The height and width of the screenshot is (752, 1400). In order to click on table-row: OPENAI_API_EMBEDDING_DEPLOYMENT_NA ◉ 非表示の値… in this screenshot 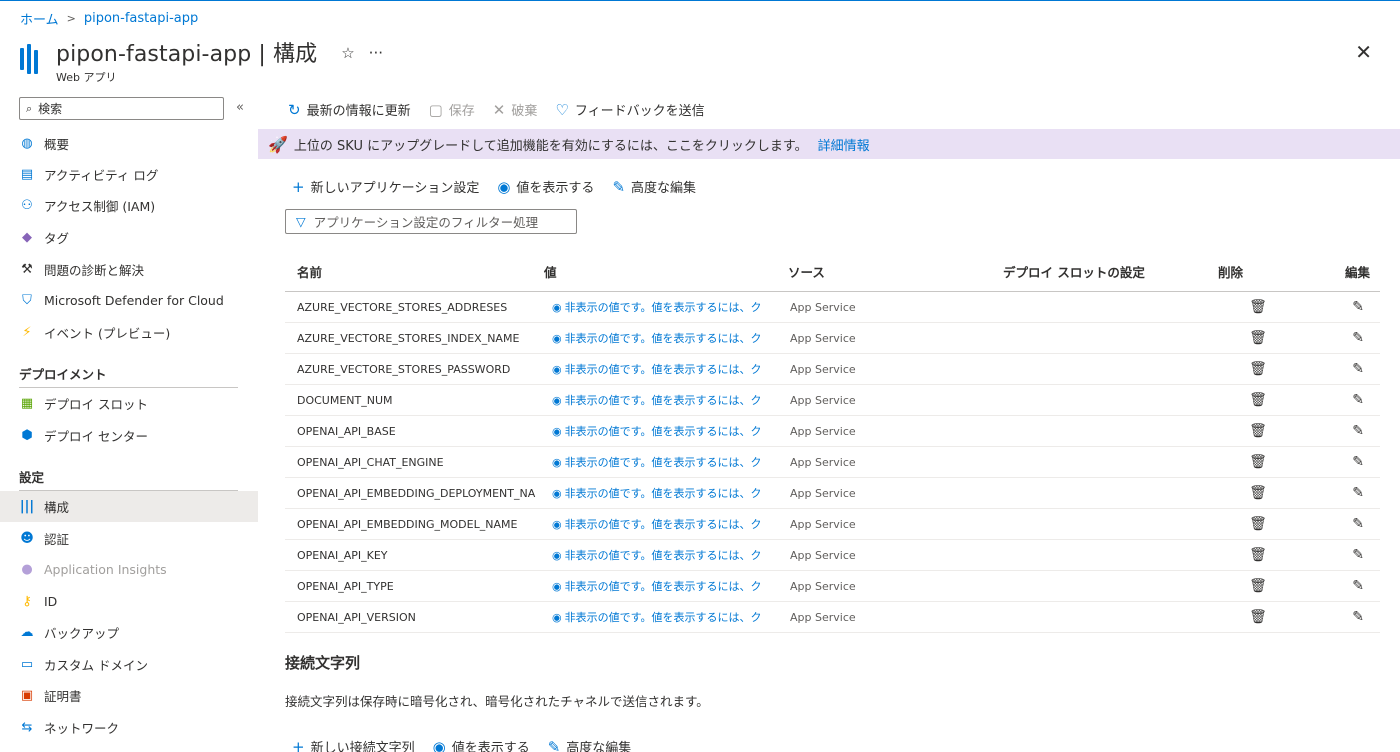, I will do `click(832, 493)`.